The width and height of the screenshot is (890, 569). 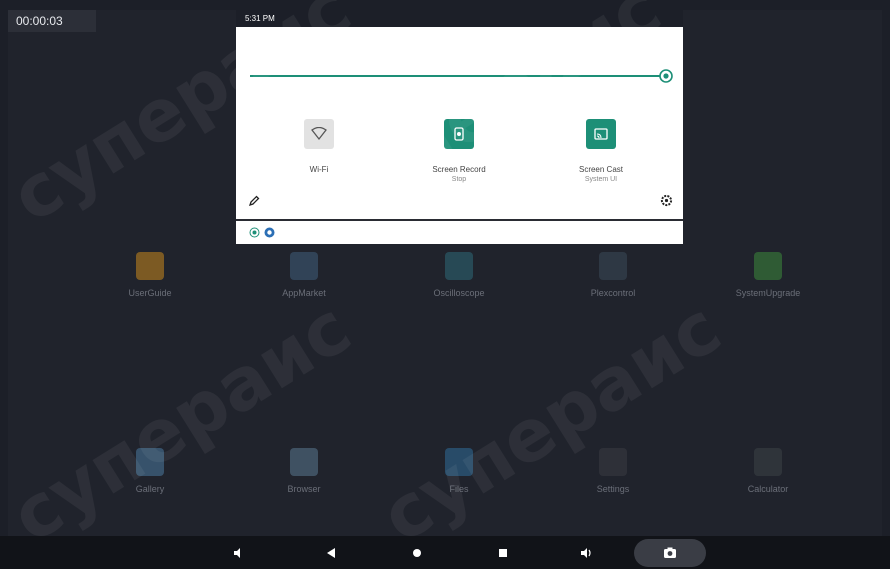 I want to click on browser-icon, so click(x=304, y=462).